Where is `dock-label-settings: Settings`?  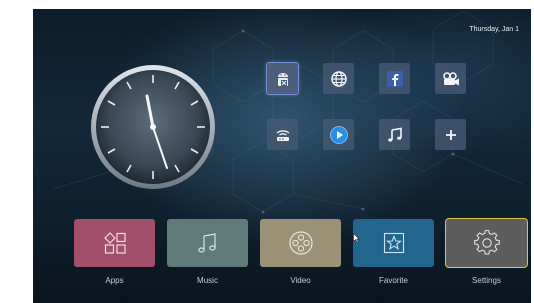 dock-label-settings: Settings is located at coordinates (486, 280).